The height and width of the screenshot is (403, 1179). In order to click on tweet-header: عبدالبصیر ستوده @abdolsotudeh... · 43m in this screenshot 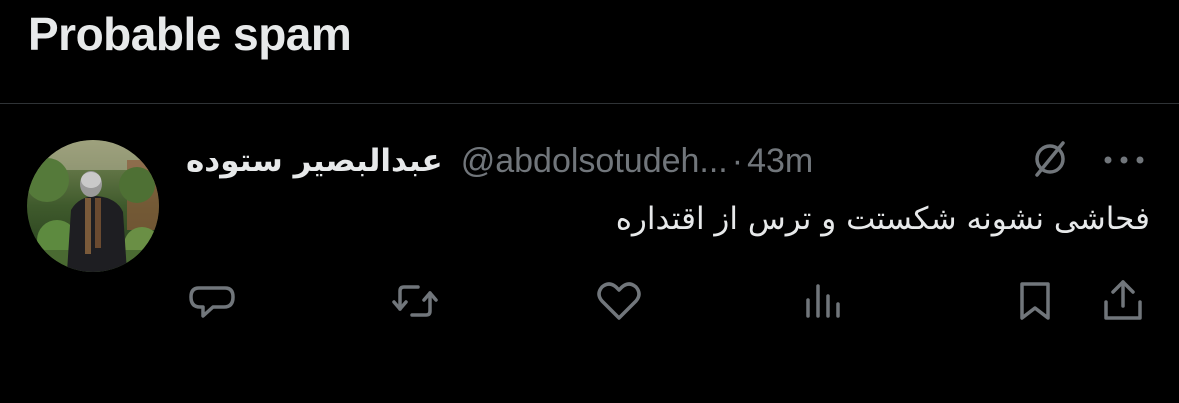, I will do `click(499, 161)`.